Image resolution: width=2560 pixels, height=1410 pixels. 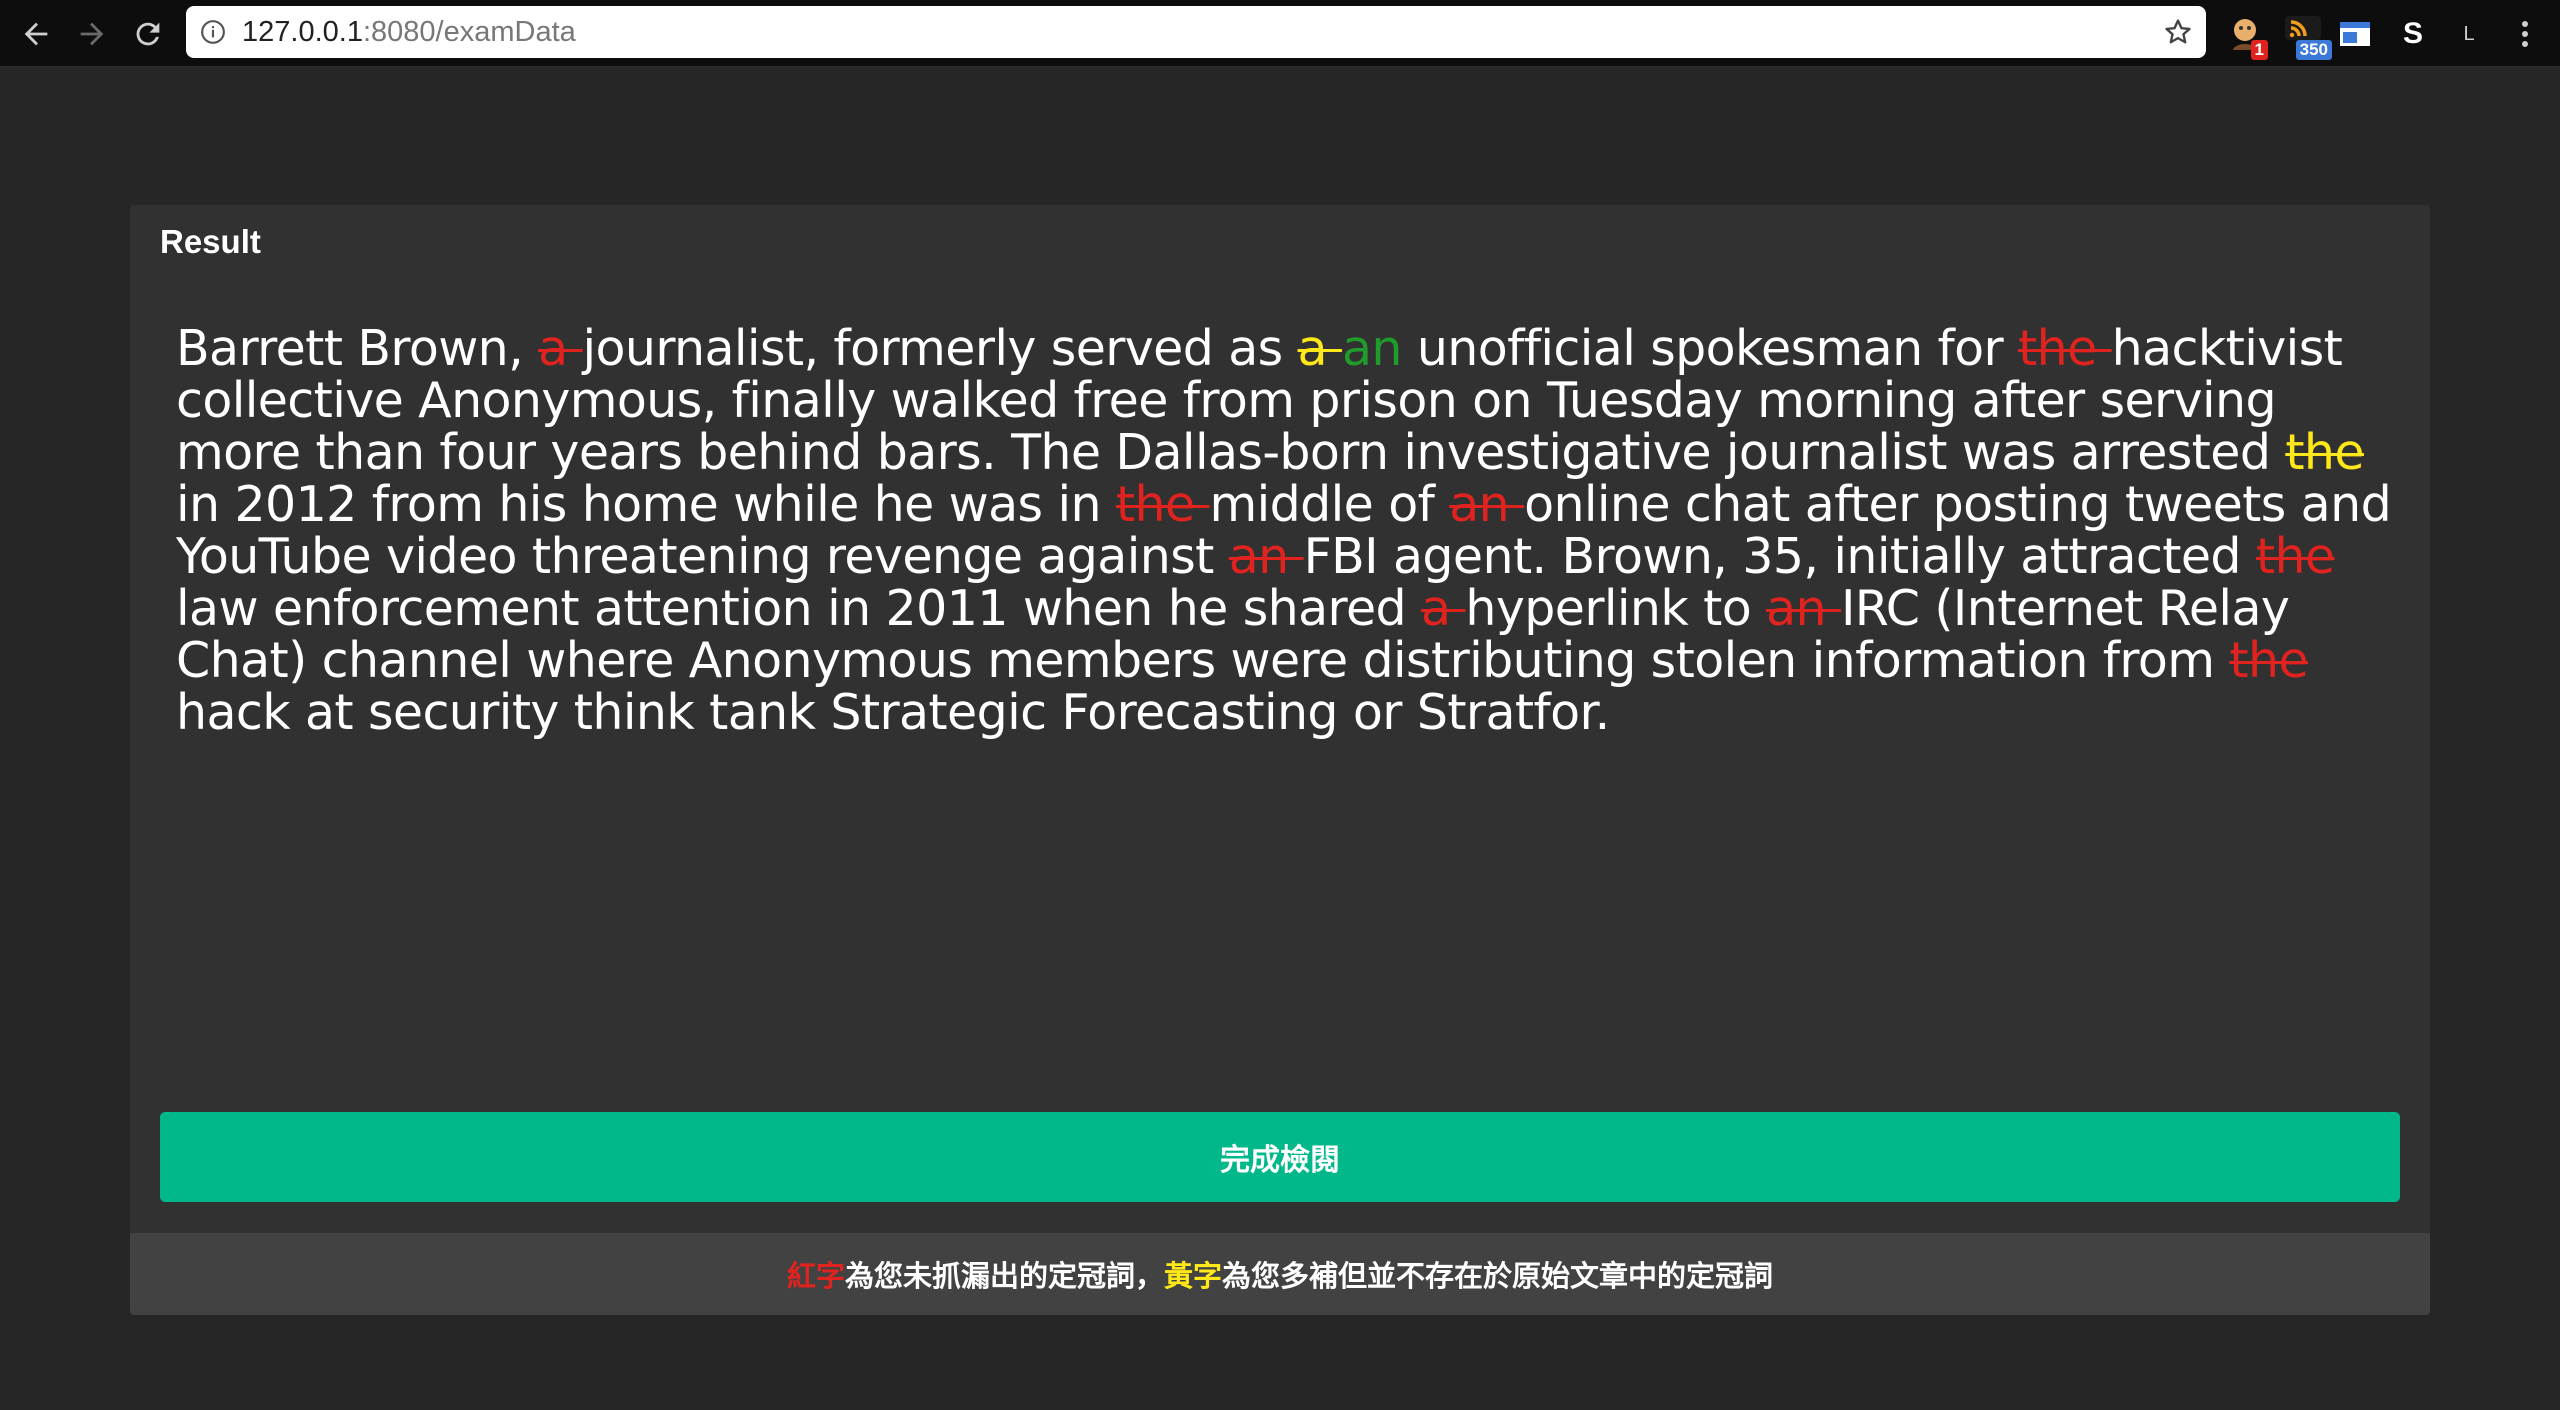 I want to click on window-extension, so click(x=2355, y=34).